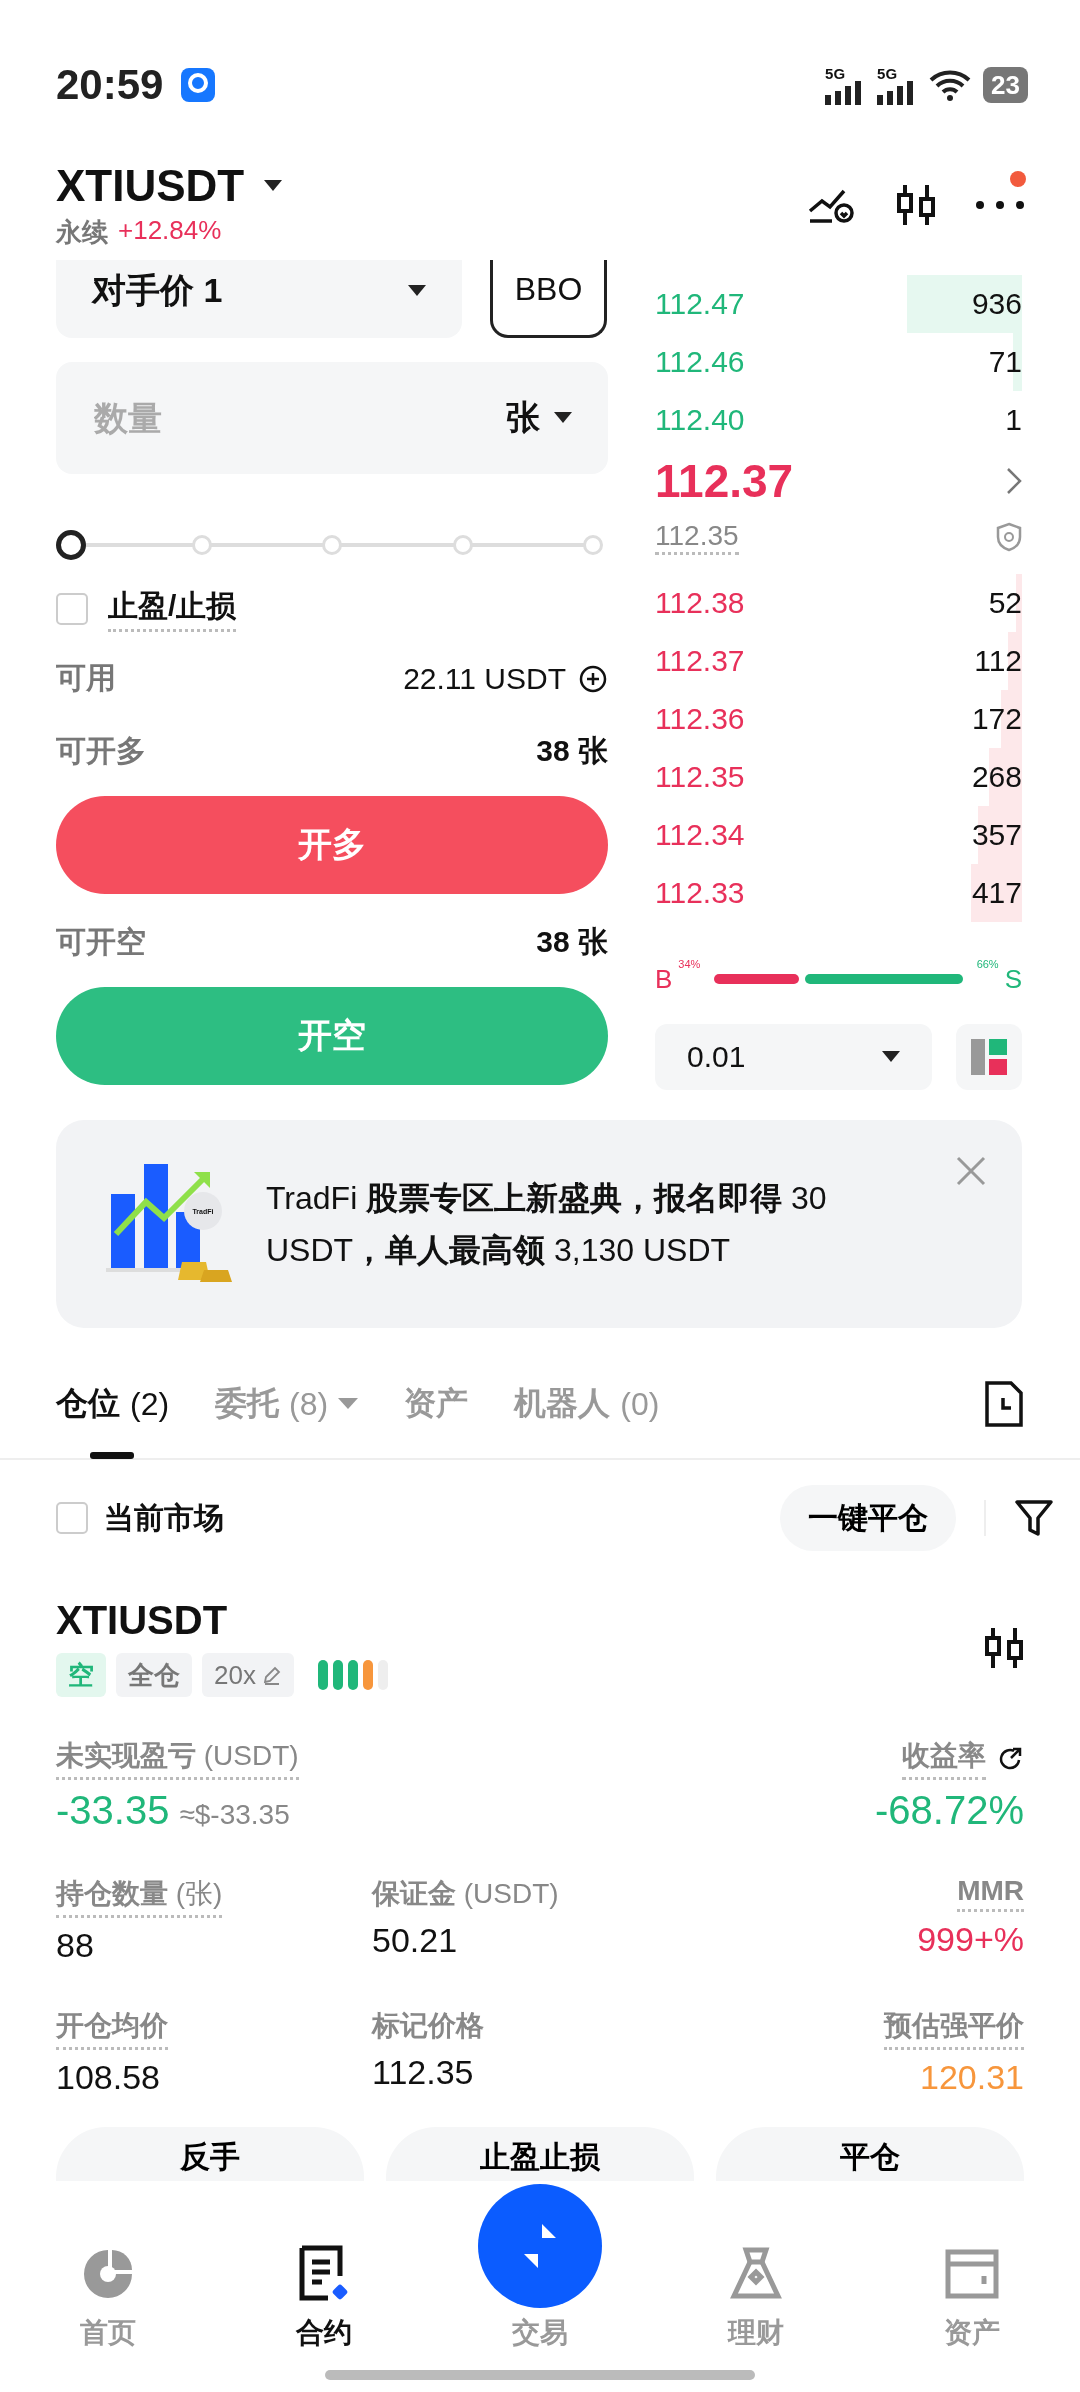 Image resolution: width=1080 pixels, height=2392 pixels. I want to click on action-button: 平仓, so click(870, 2154).